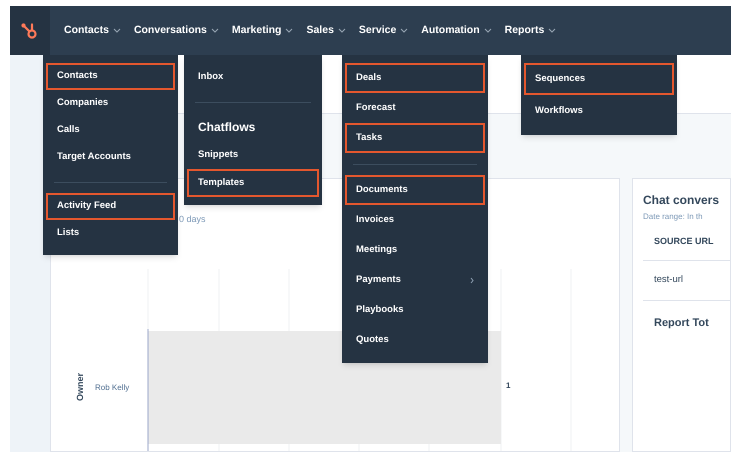 The height and width of the screenshot is (452, 731). I want to click on menu-item: Lists, so click(110, 233).